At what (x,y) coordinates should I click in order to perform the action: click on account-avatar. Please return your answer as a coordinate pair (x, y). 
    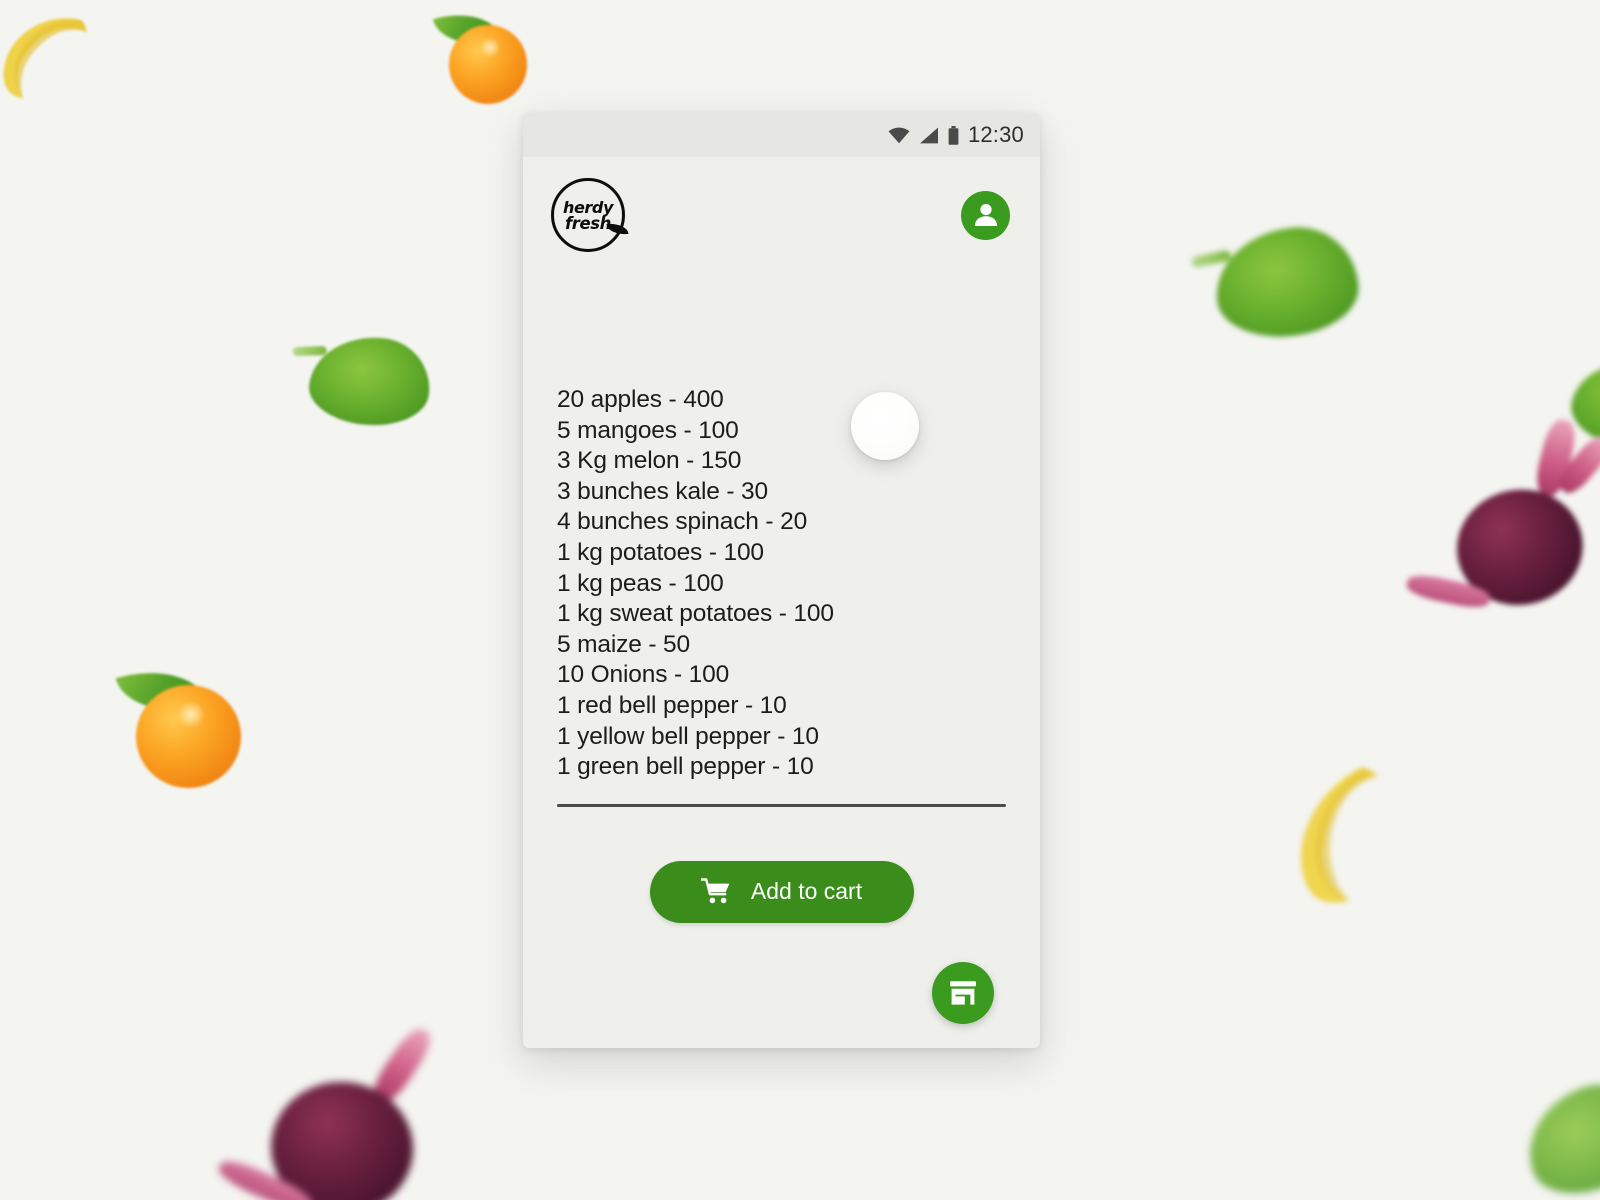
    Looking at the image, I should click on (985, 215).